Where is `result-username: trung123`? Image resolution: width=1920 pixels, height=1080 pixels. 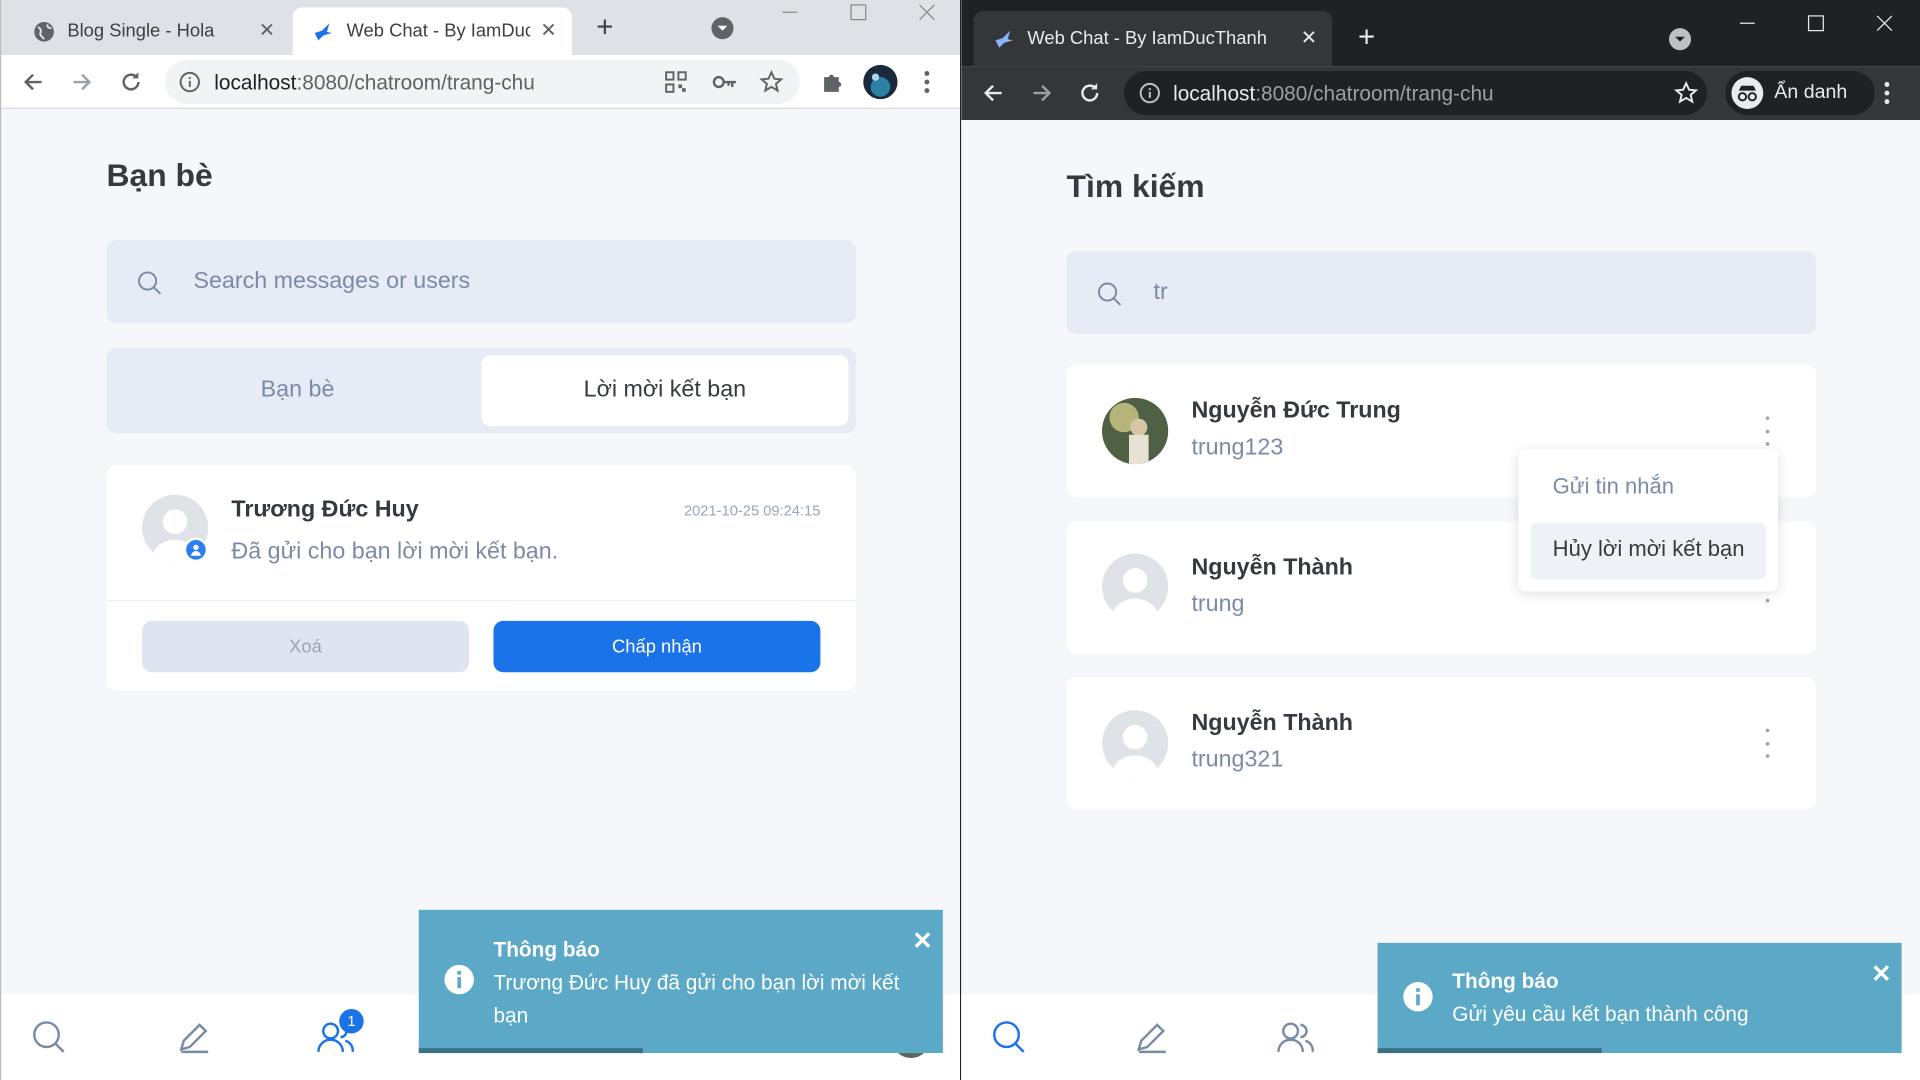
result-username: trung123 is located at coordinates (1237, 447).